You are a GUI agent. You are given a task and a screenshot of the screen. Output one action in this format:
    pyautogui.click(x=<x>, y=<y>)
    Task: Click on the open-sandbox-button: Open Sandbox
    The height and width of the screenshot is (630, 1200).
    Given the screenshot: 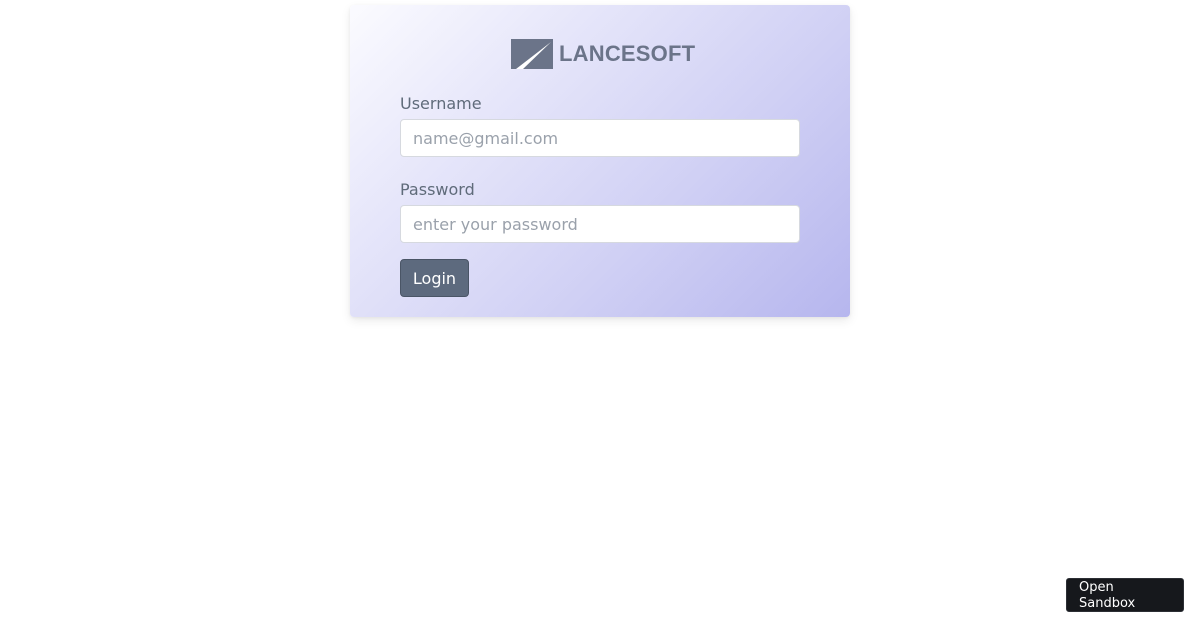 What is the action you would take?
    pyautogui.click(x=1125, y=595)
    